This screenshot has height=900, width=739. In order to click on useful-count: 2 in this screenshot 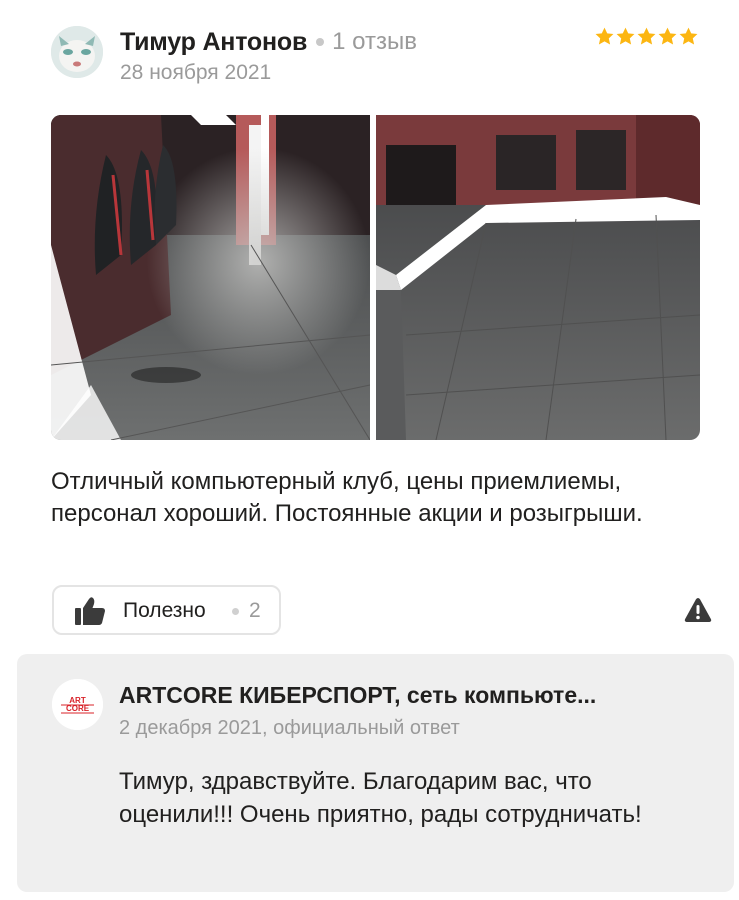, I will do `click(255, 610)`.